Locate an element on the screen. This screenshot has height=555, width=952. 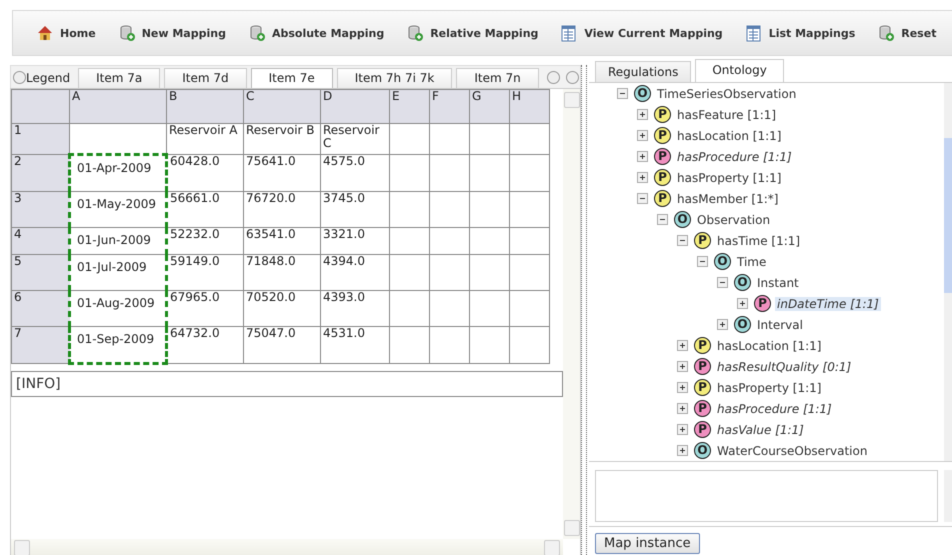
tree-item: WaterCourseObservation is located at coordinates (792, 451).